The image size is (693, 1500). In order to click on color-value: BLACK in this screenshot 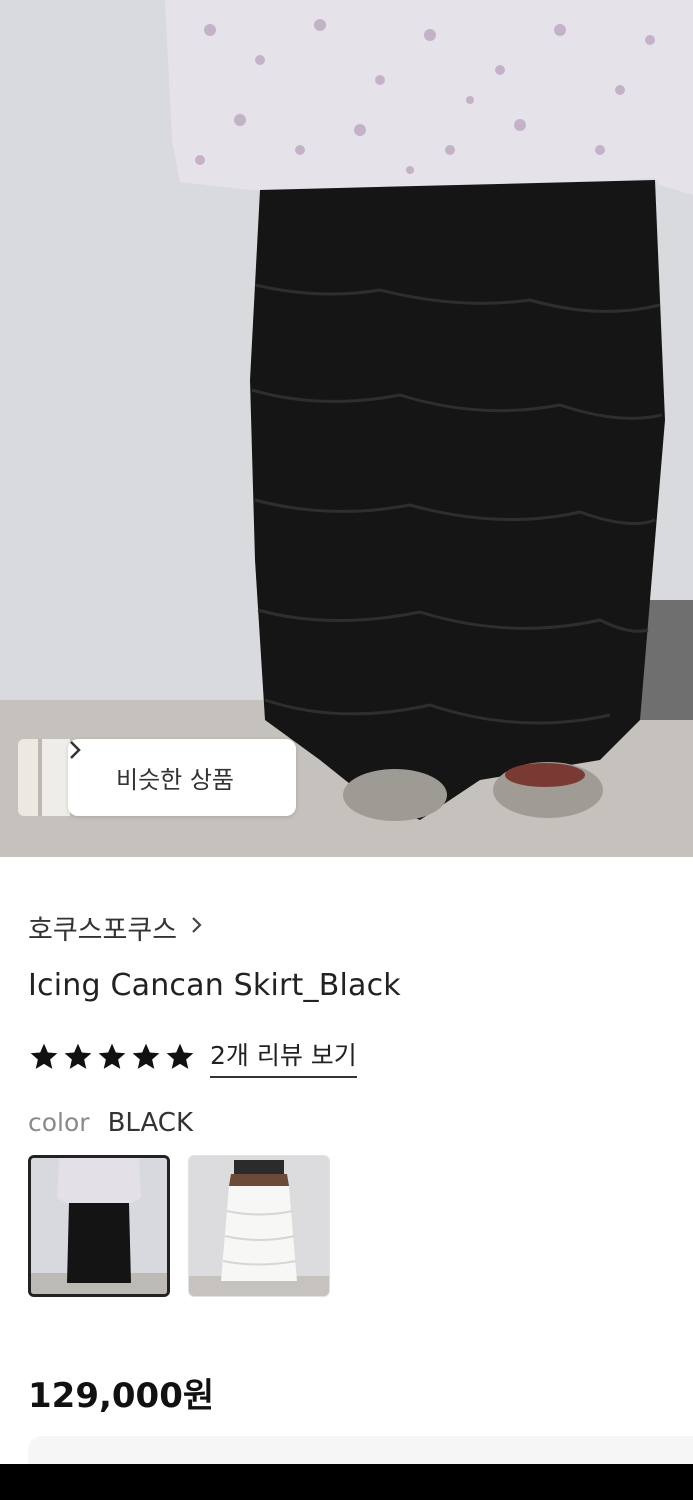, I will do `click(150, 1123)`.